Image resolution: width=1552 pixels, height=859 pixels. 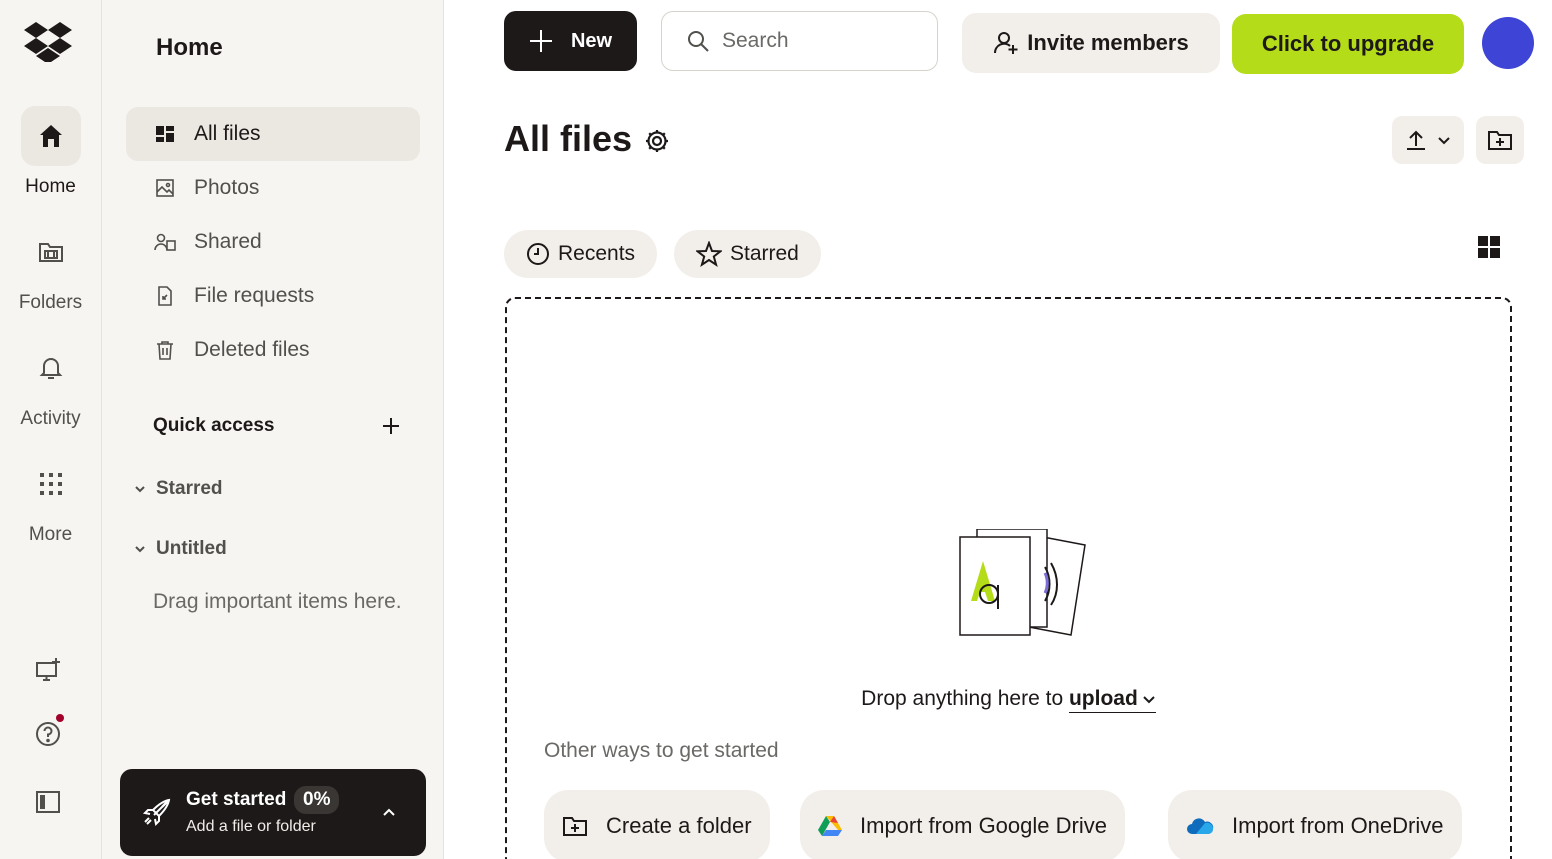 I want to click on get-started-progress: 0%, so click(x=317, y=800).